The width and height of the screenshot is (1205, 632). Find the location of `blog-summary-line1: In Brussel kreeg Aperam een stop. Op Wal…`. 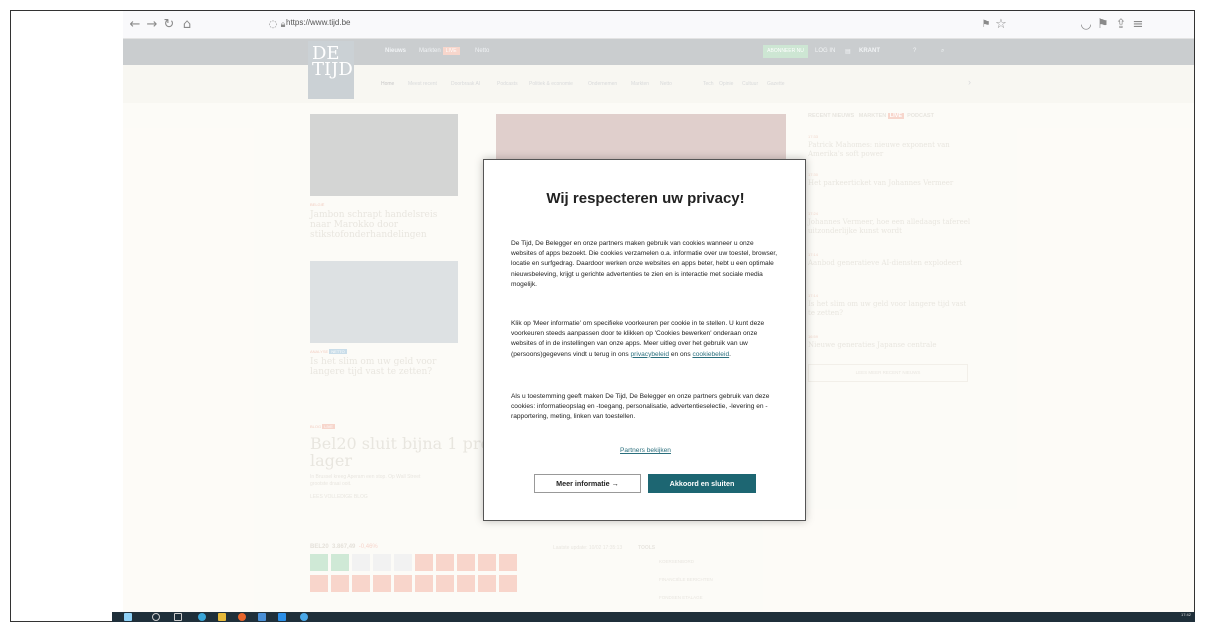

blog-summary-line1: In Brussel kreeg Aperam een stop. Op Wal… is located at coordinates (365, 477).